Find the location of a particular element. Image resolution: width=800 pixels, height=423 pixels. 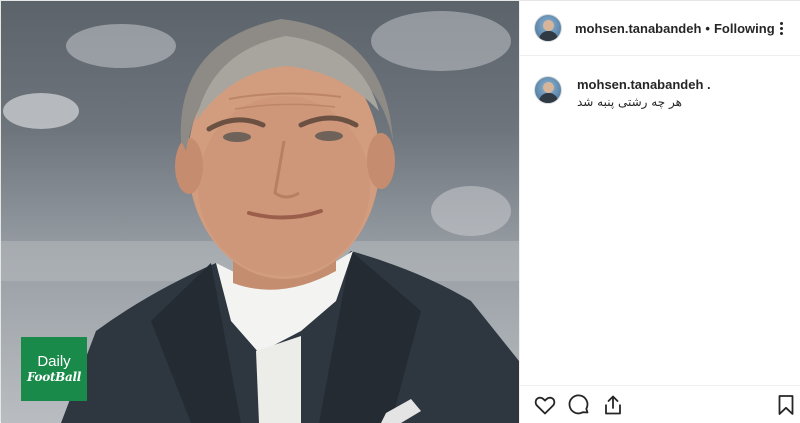

share-icon is located at coordinates (613, 405).